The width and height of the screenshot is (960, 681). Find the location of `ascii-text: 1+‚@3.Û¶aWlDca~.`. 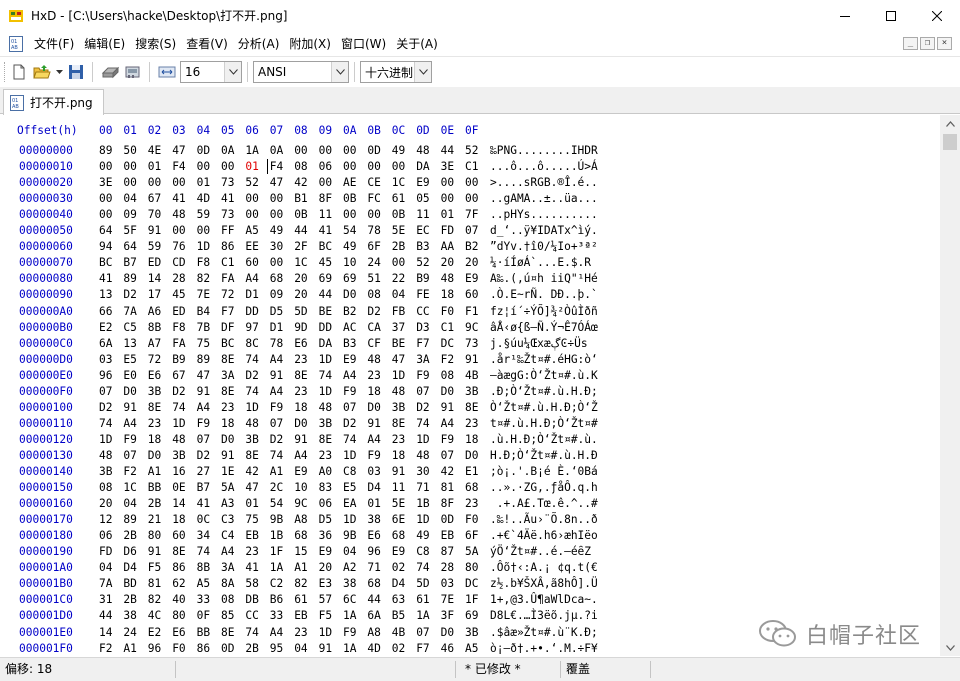

ascii-text: 1+‚@3.Û¶aWlDca~. is located at coordinates (544, 600).